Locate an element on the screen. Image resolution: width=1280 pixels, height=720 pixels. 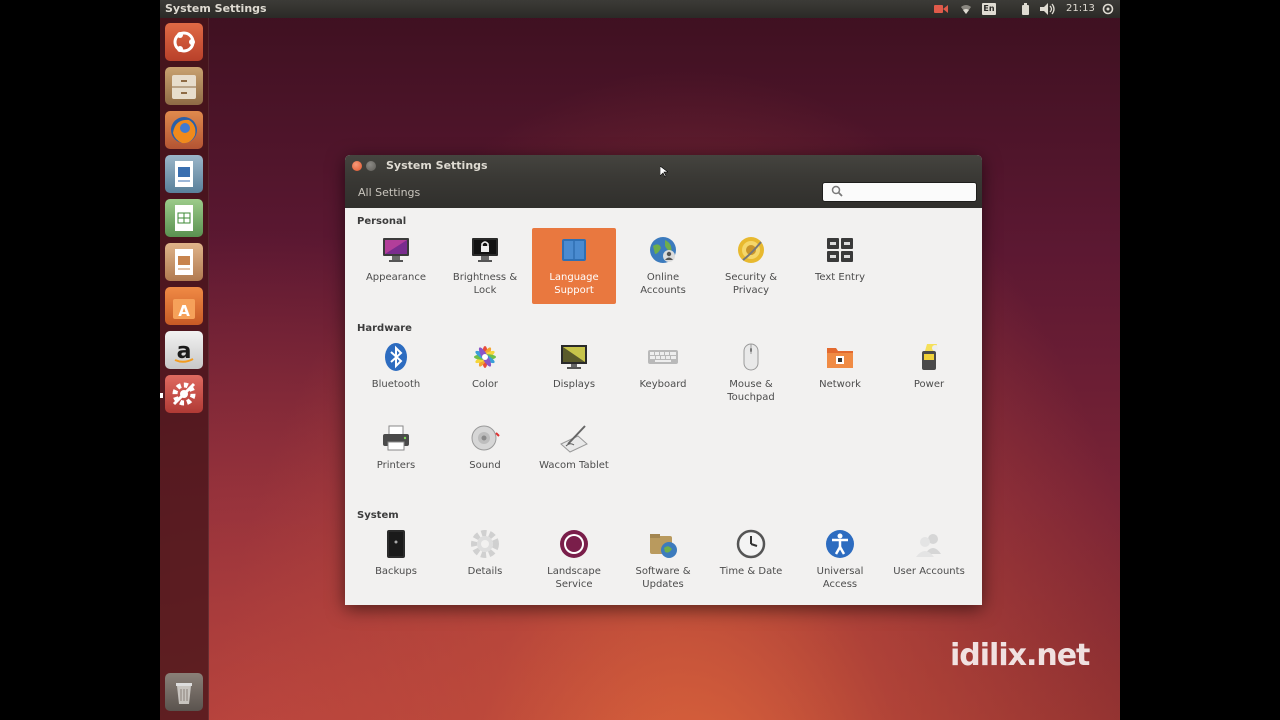
battery-icon is located at coordinates (1025, 9).